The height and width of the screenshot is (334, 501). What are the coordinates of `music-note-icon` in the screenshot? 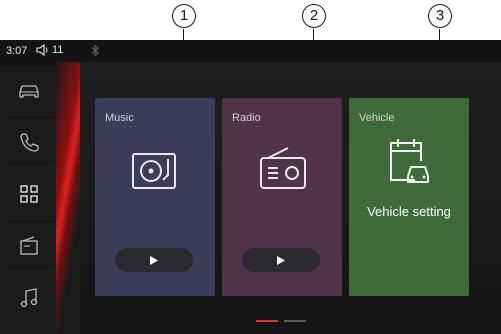 It's located at (29, 298).